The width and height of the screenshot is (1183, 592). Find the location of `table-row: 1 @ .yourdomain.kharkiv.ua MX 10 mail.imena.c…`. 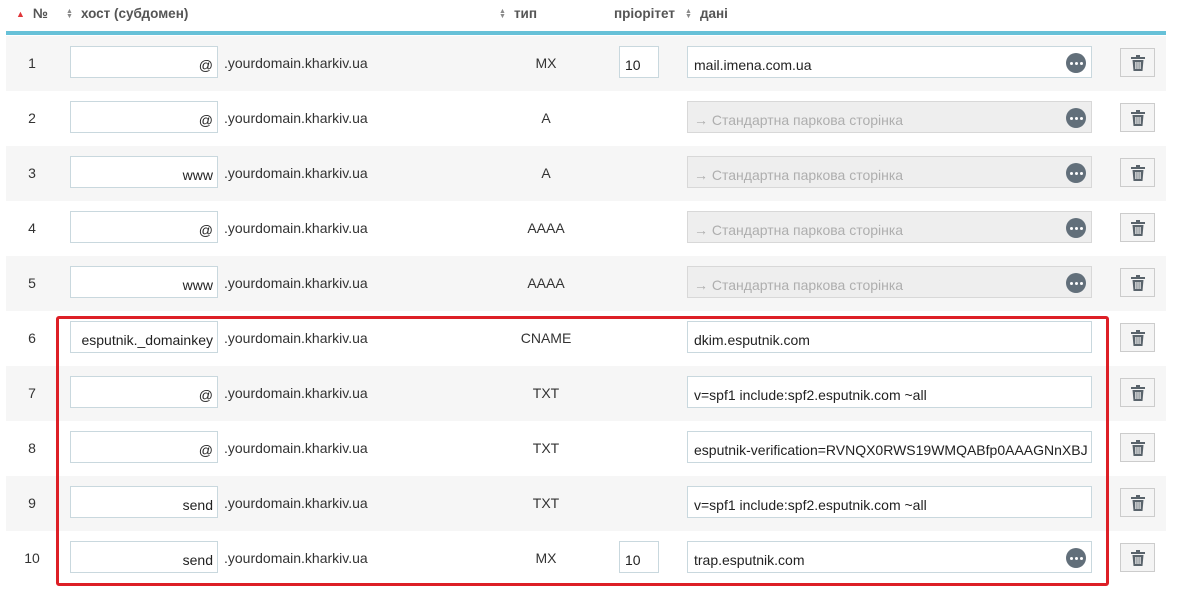

table-row: 1 @ .yourdomain.kharkiv.ua MX 10 mail.imena.c… is located at coordinates (586, 63).